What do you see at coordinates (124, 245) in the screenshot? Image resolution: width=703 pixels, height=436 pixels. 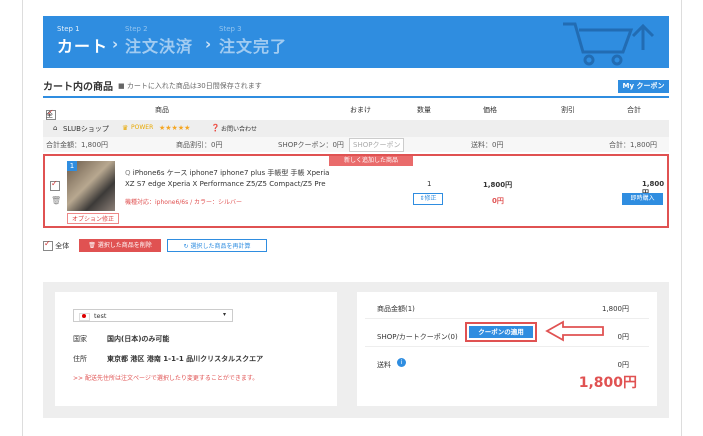 I see `delete-selected-label: 選択した商品を削除` at bounding box center [124, 245].